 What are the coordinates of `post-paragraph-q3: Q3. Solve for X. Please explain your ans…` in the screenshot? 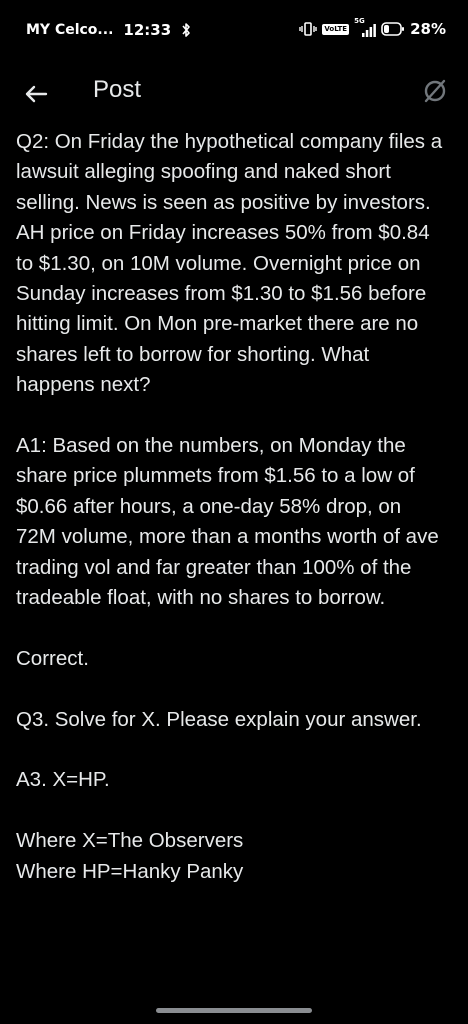 It's located at (219, 719).